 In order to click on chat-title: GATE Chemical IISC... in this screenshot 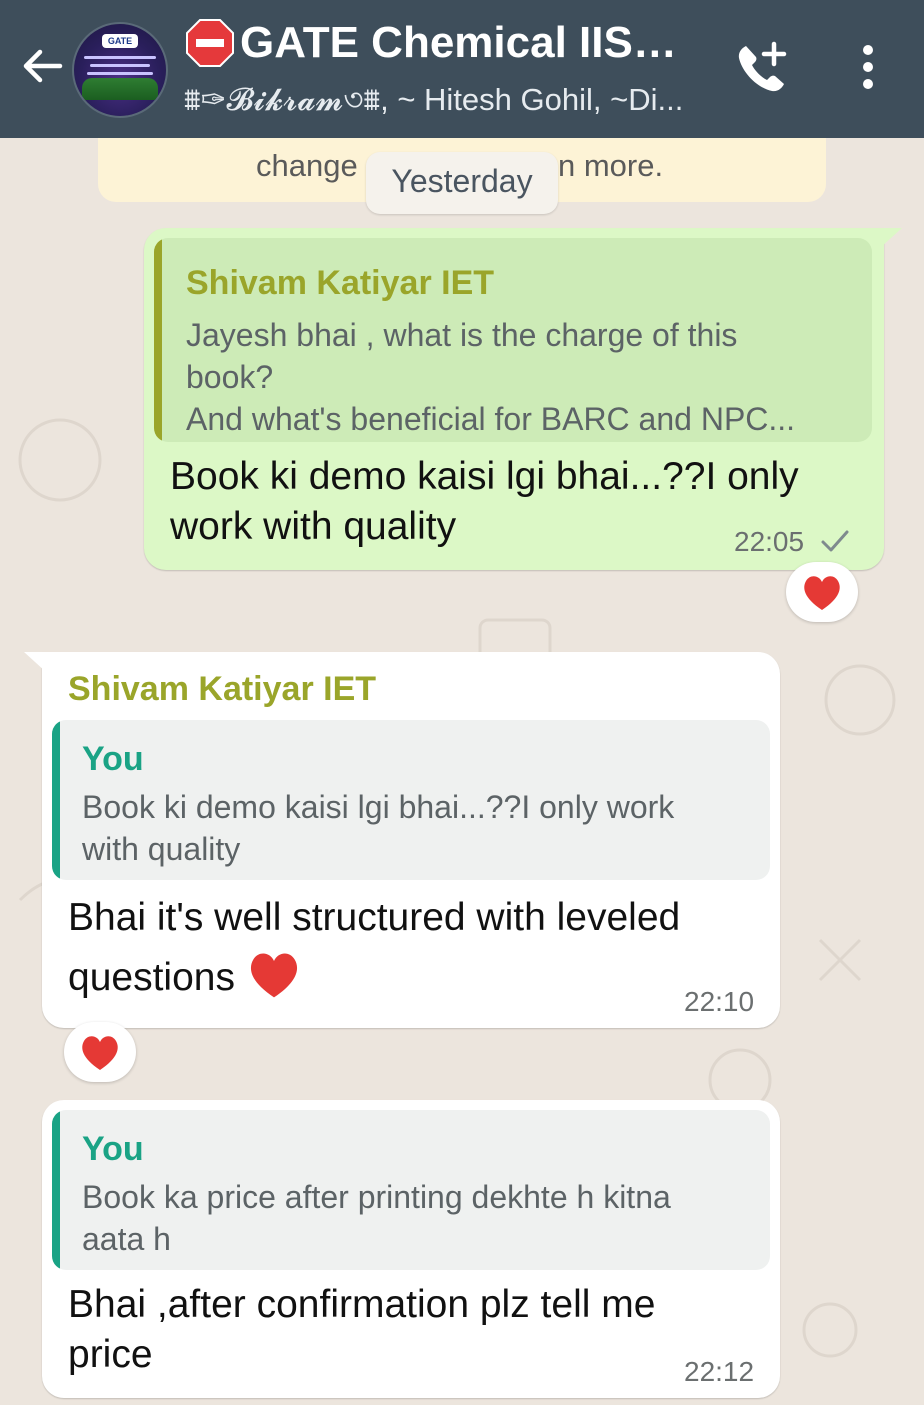, I will do `click(470, 42)`.